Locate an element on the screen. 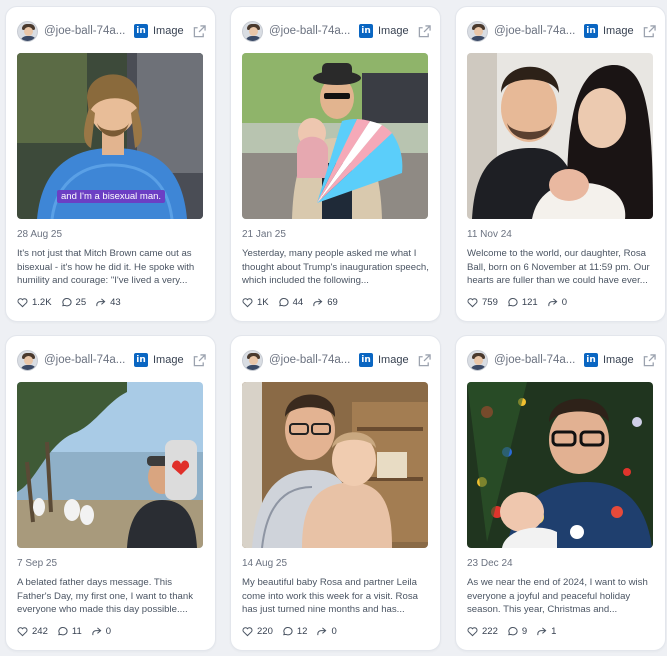 The image size is (667, 656). reposts-stat: 43 is located at coordinates (108, 302).